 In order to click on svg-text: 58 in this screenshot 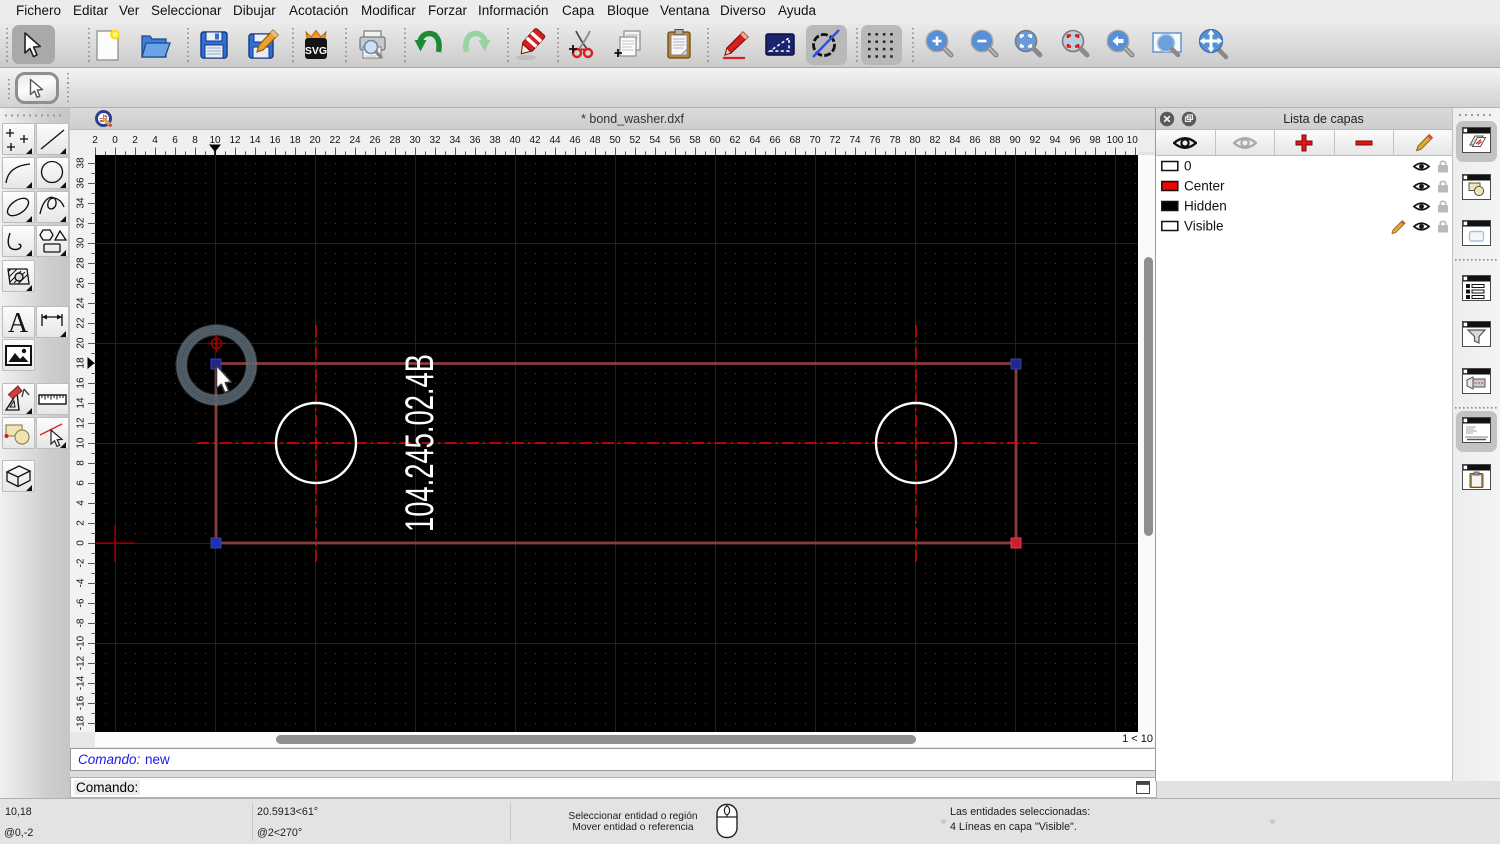, I will do `click(695, 140)`.